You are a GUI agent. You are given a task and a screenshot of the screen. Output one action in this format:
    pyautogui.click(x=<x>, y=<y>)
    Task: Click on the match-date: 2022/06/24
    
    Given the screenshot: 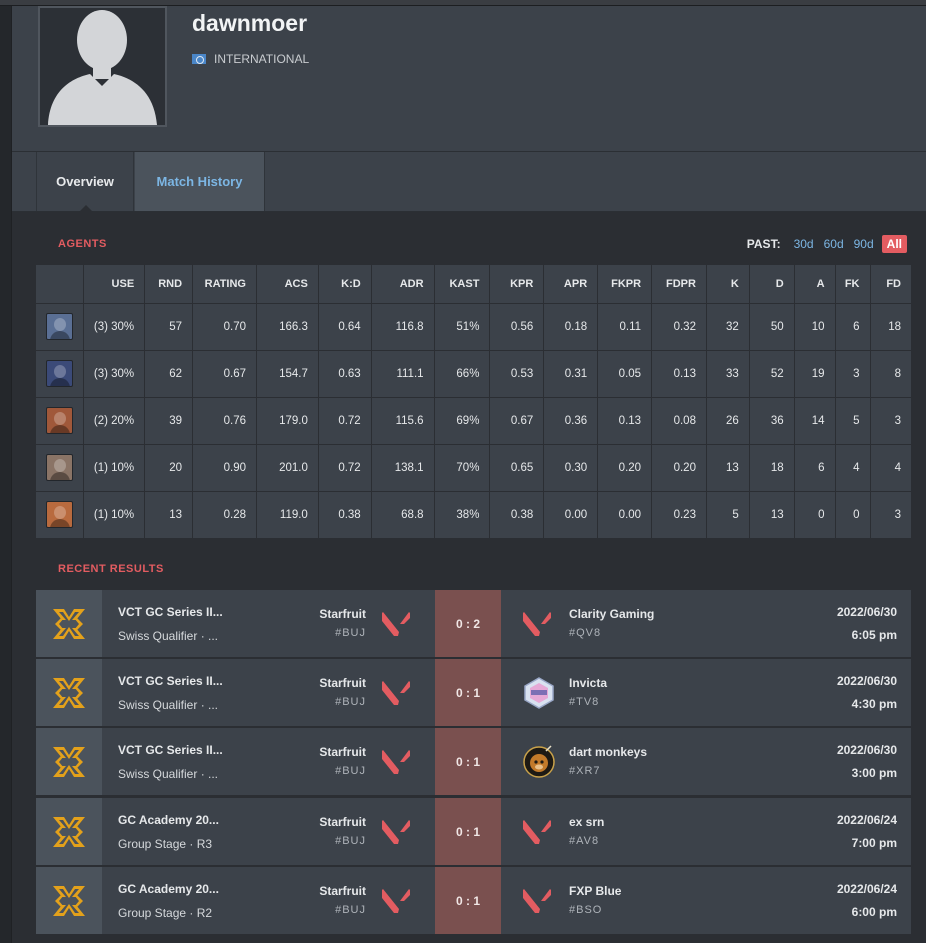 What is the action you would take?
    pyautogui.click(x=866, y=820)
    